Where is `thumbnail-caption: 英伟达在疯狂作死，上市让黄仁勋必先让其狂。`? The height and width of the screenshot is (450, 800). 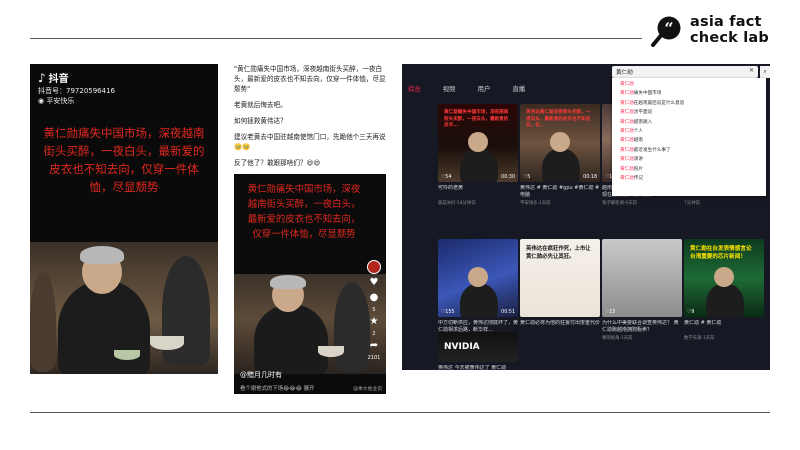 thumbnail-caption: 英伟达在疯狂作死，上市让黄仁勋必先让其狂。 is located at coordinates (558, 253).